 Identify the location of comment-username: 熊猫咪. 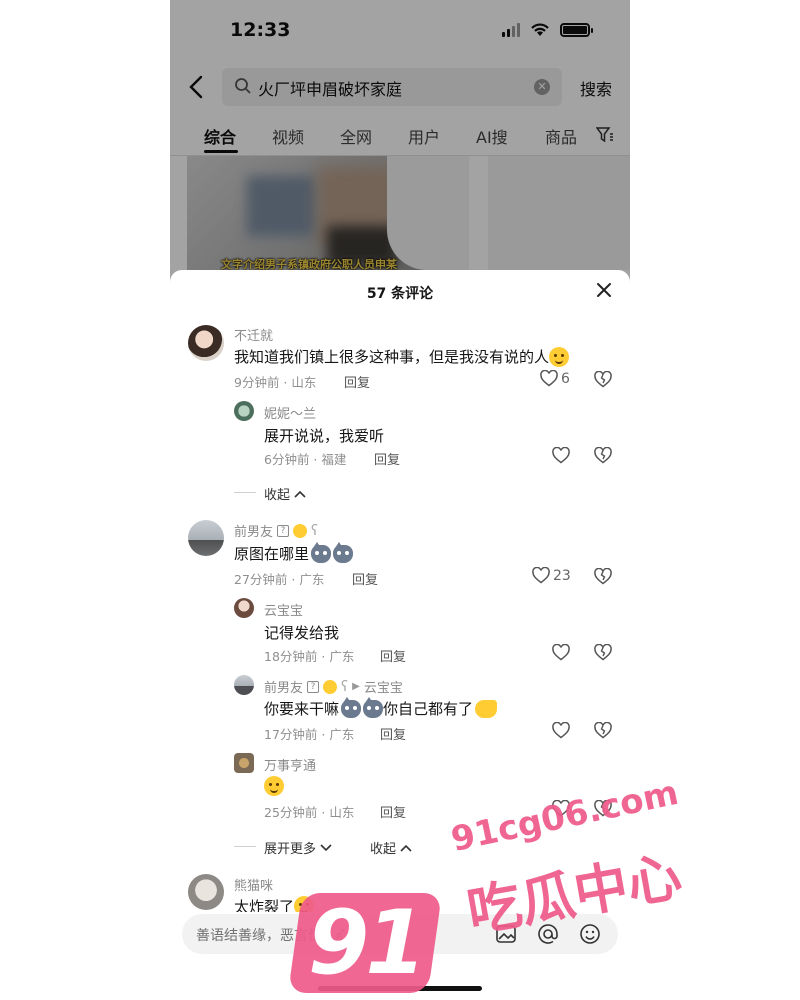
(253, 884).